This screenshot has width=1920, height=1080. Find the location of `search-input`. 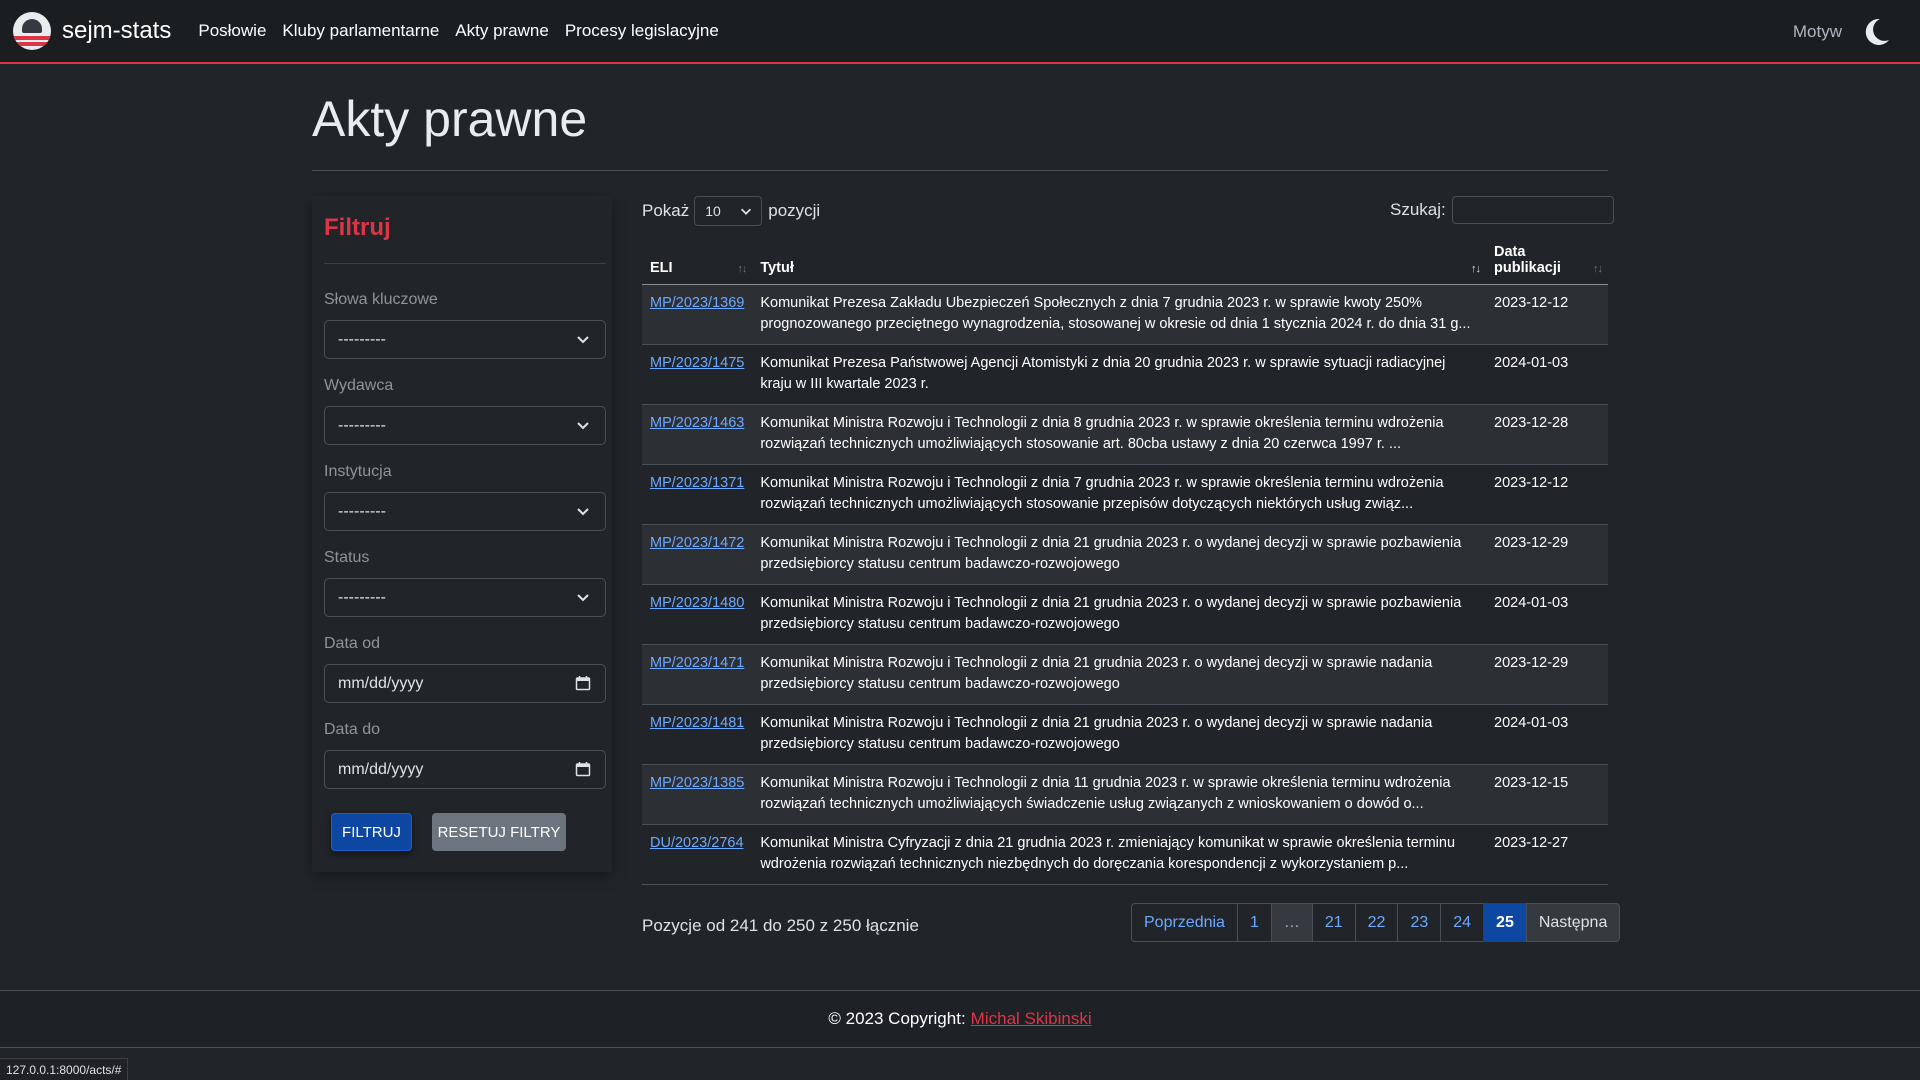

search-input is located at coordinates (1532, 210).